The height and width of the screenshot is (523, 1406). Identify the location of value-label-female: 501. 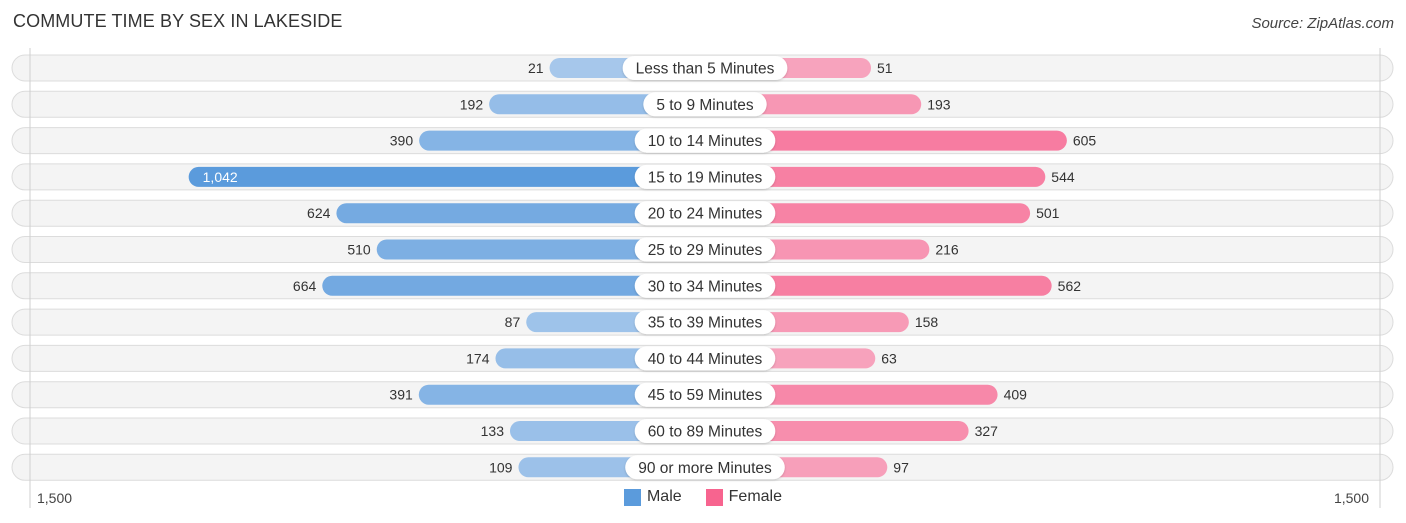
(1048, 213).